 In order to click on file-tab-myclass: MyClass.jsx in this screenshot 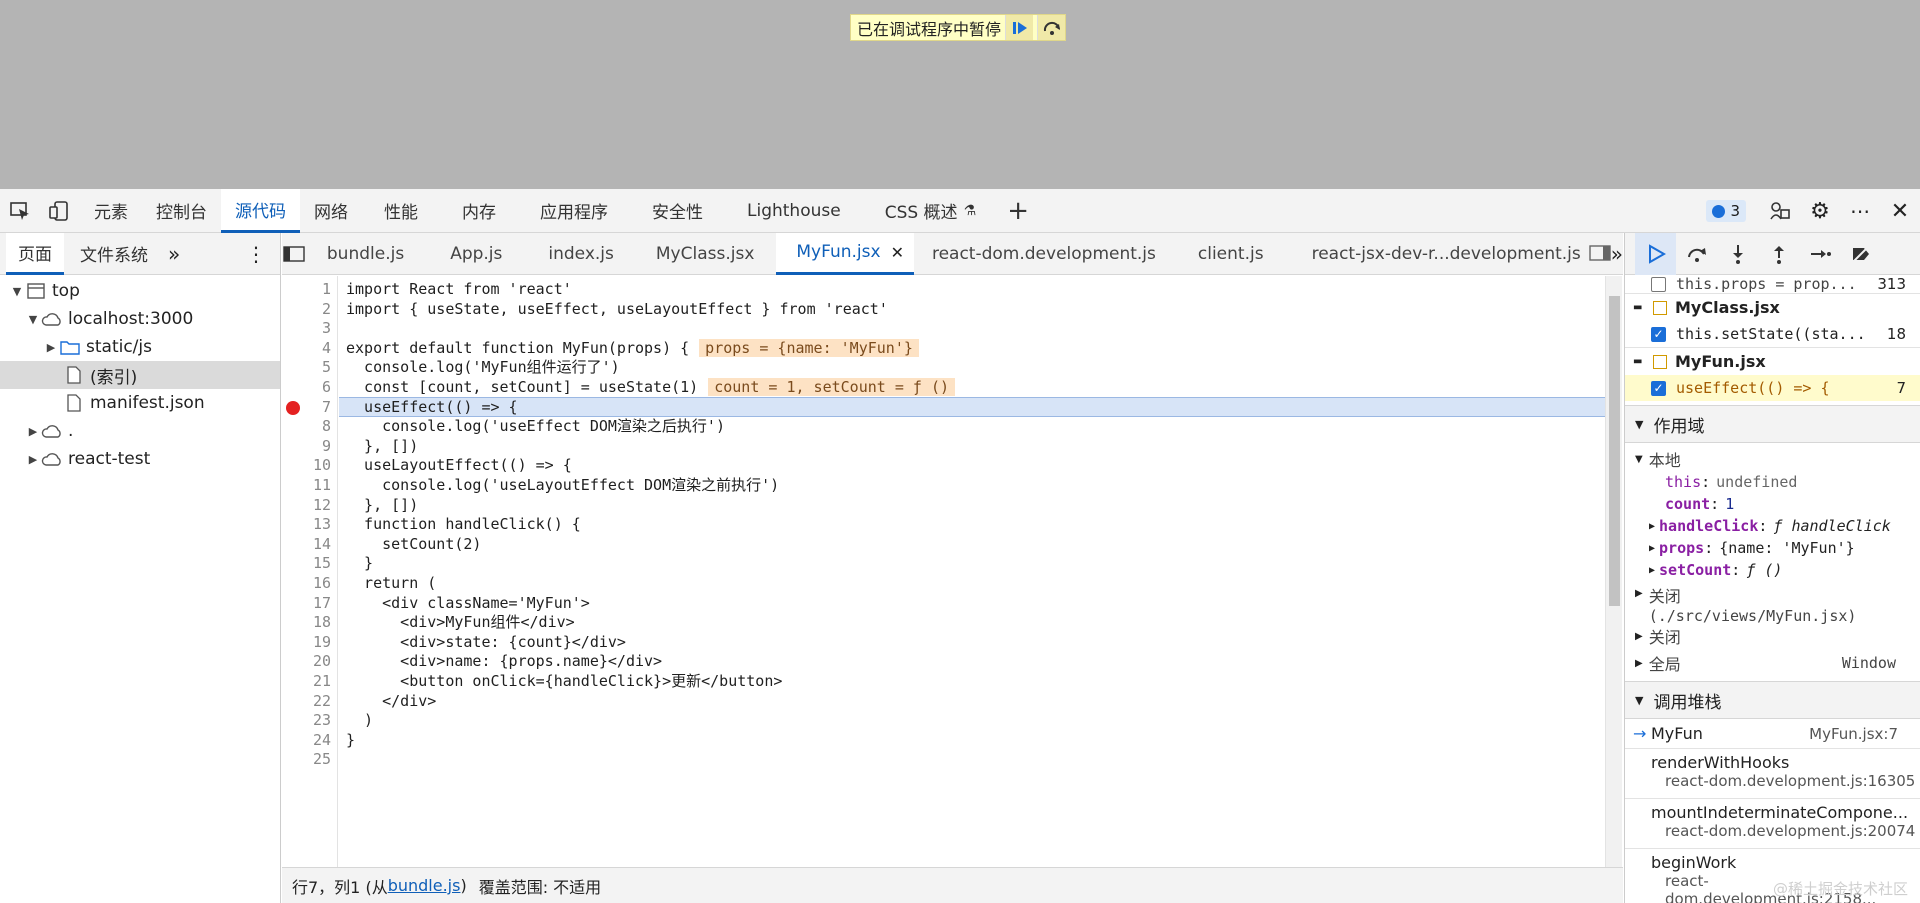, I will do `click(705, 254)`.